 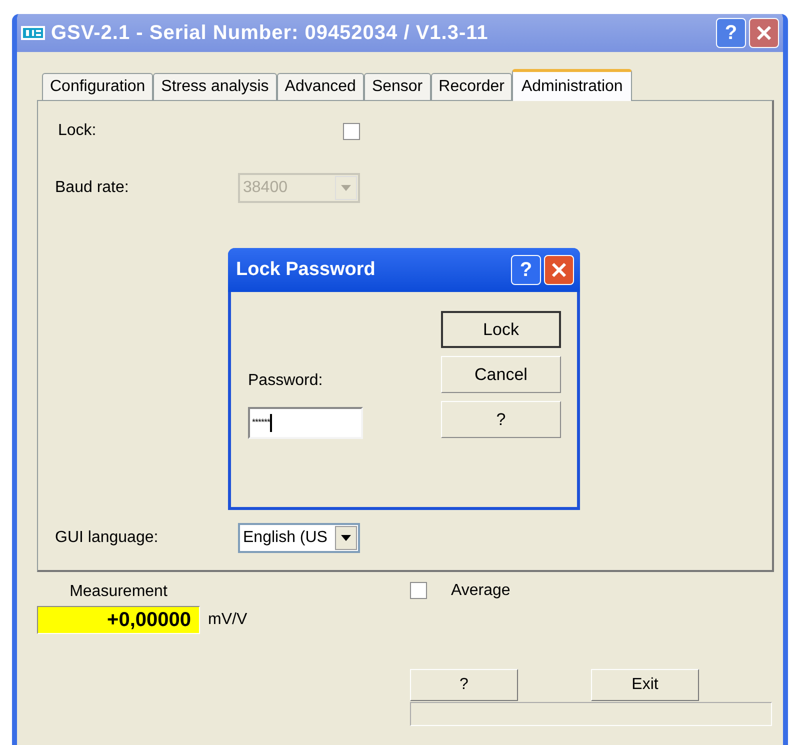 I want to click on field-label: Baud rate:, so click(x=92, y=188).